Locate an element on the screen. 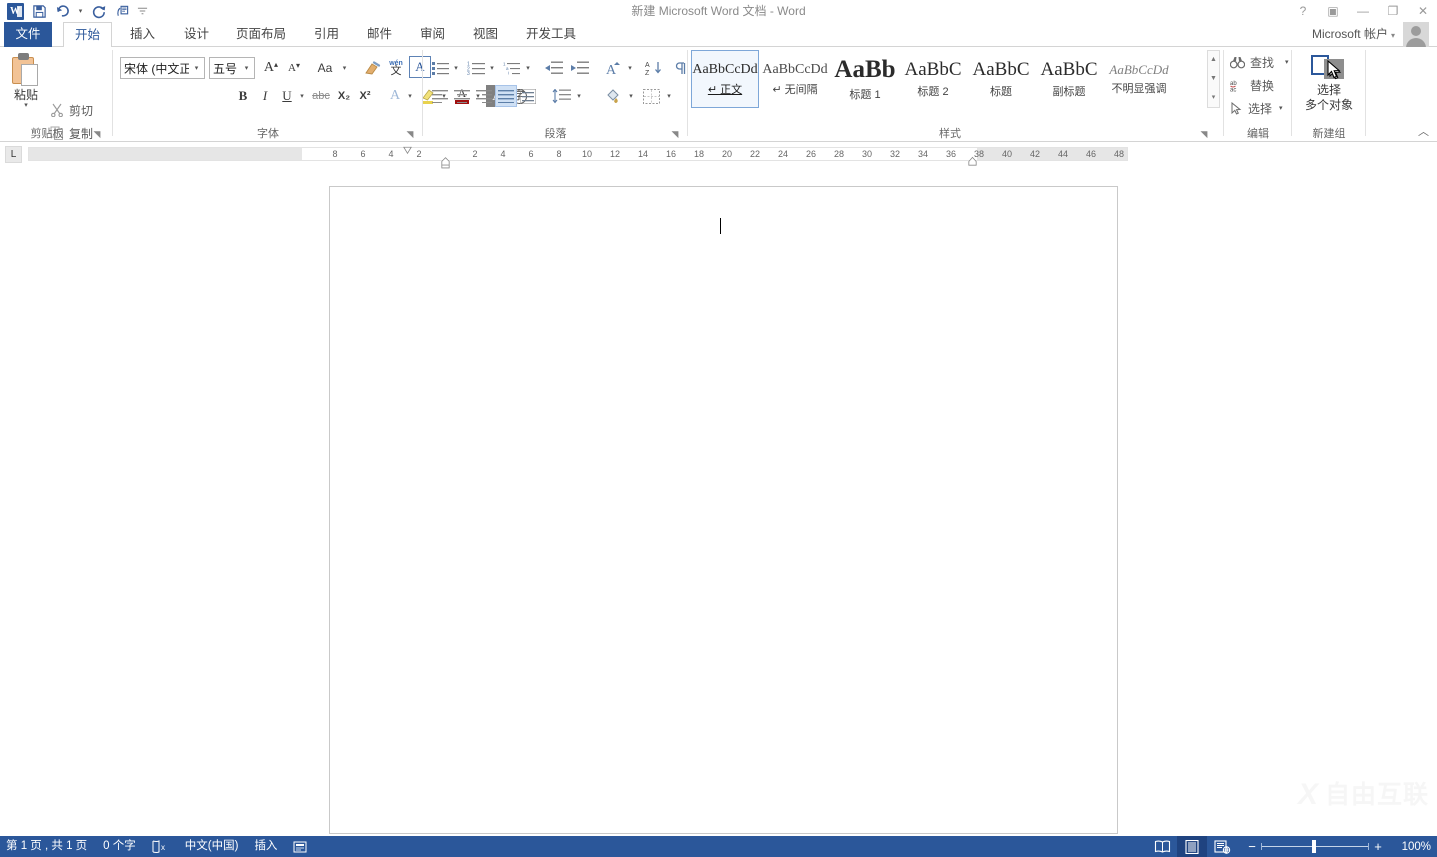 This screenshot has width=1437, height=857. borders-dropdown: ▾ is located at coordinates (669, 96).